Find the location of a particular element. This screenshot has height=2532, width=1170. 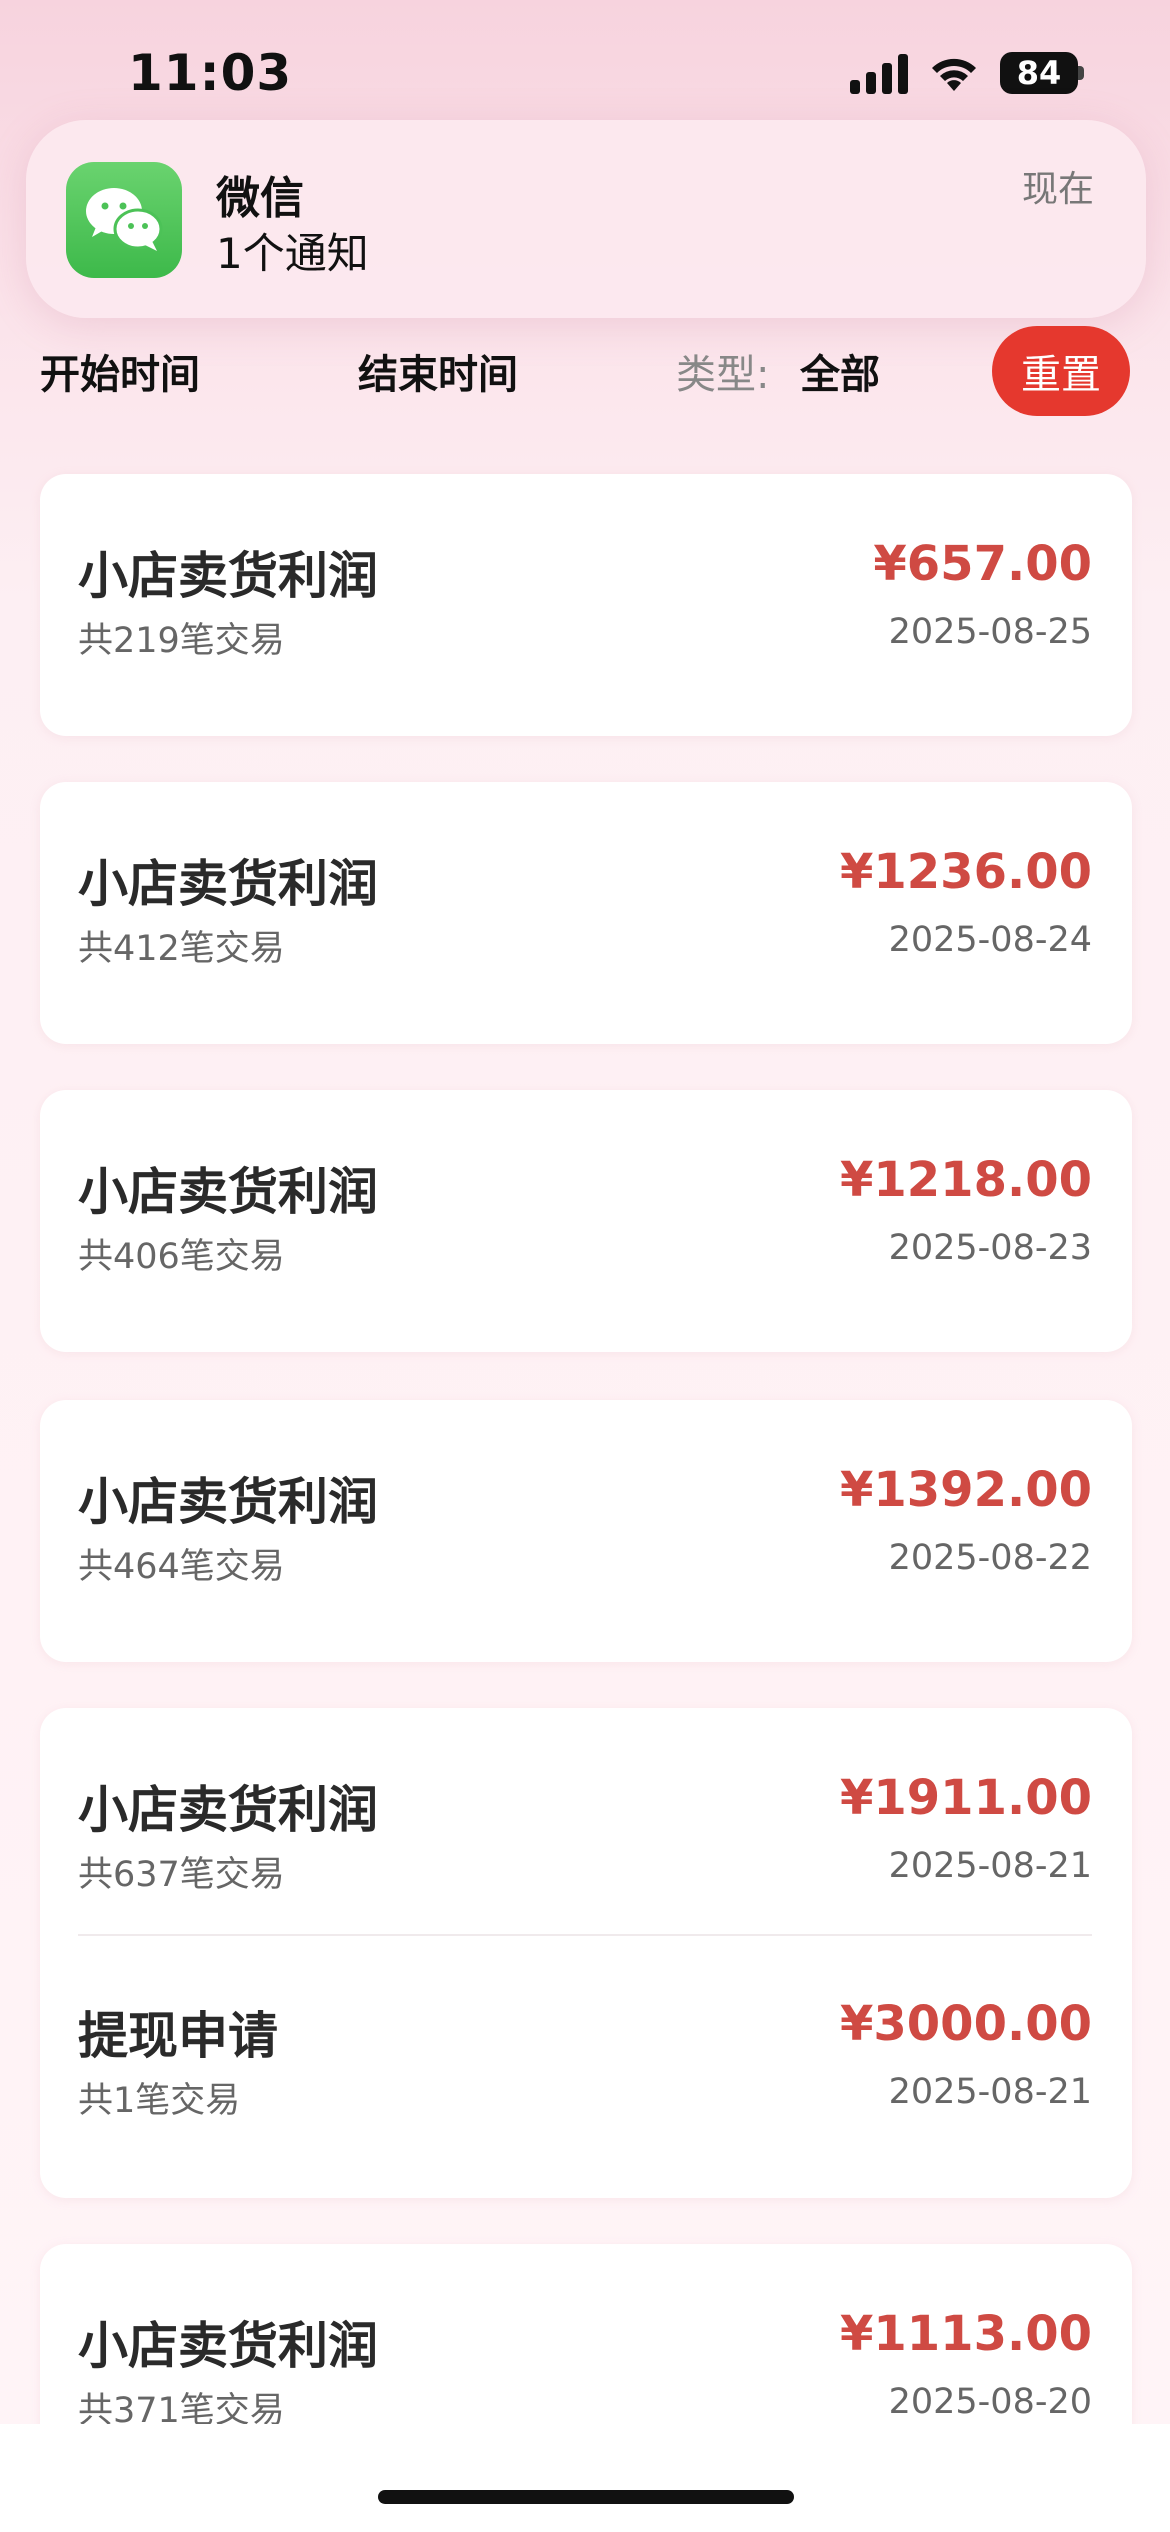

record-row: 小店卖货利润 共637笔交易 ¥1911.00 2025-08-21 is located at coordinates (586, 1825).